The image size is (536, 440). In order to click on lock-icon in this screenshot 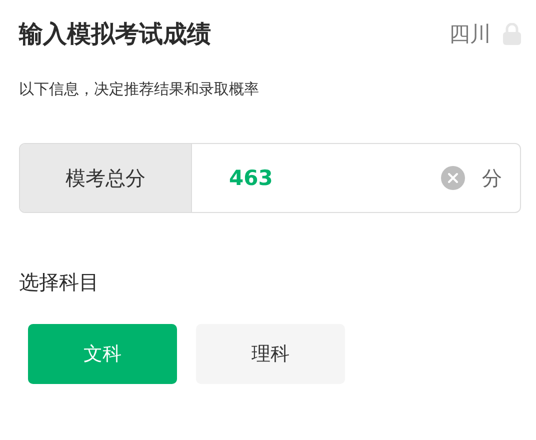, I will do `click(512, 34)`.